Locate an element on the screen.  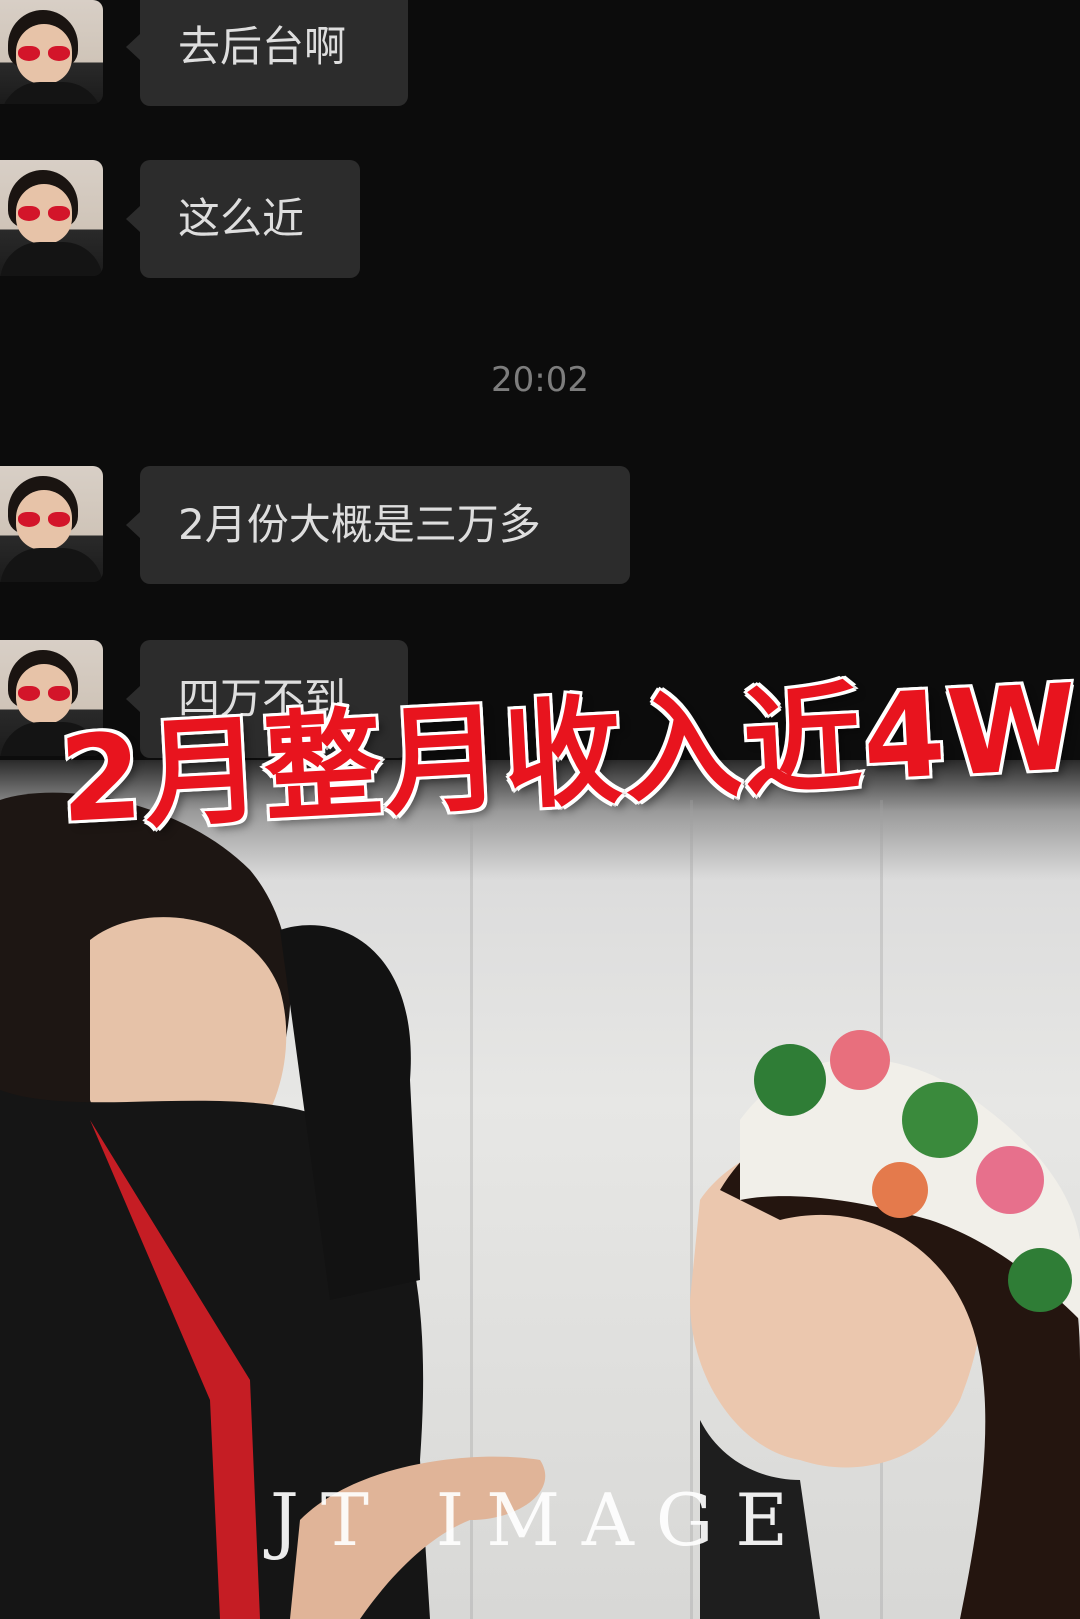
message-bubble: 去后台啊 is located at coordinates (267, 53).